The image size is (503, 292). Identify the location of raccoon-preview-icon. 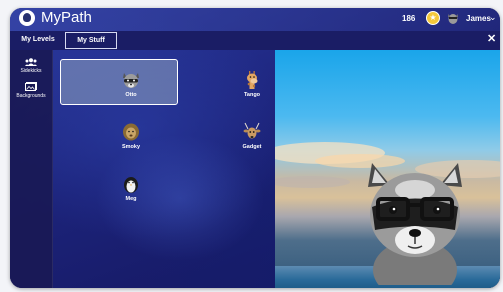
(415, 224).